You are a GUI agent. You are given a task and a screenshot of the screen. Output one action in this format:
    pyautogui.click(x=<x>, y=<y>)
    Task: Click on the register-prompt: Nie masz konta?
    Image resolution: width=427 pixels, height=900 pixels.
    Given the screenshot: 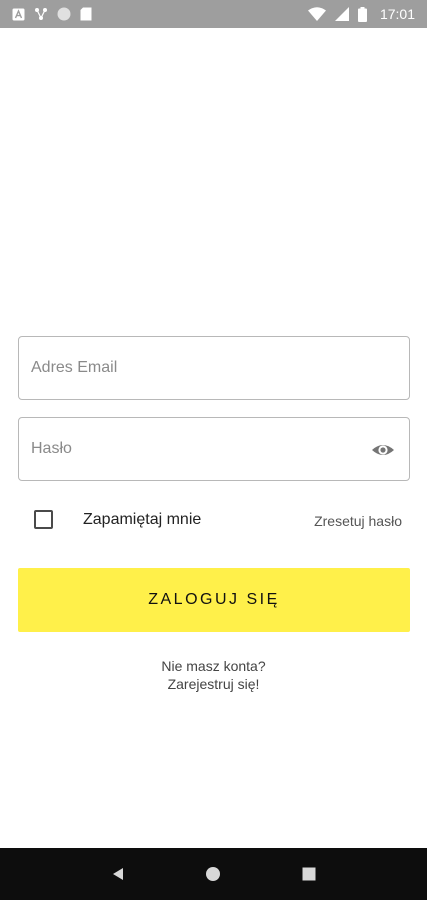 What is the action you would take?
    pyautogui.click(x=213, y=666)
    